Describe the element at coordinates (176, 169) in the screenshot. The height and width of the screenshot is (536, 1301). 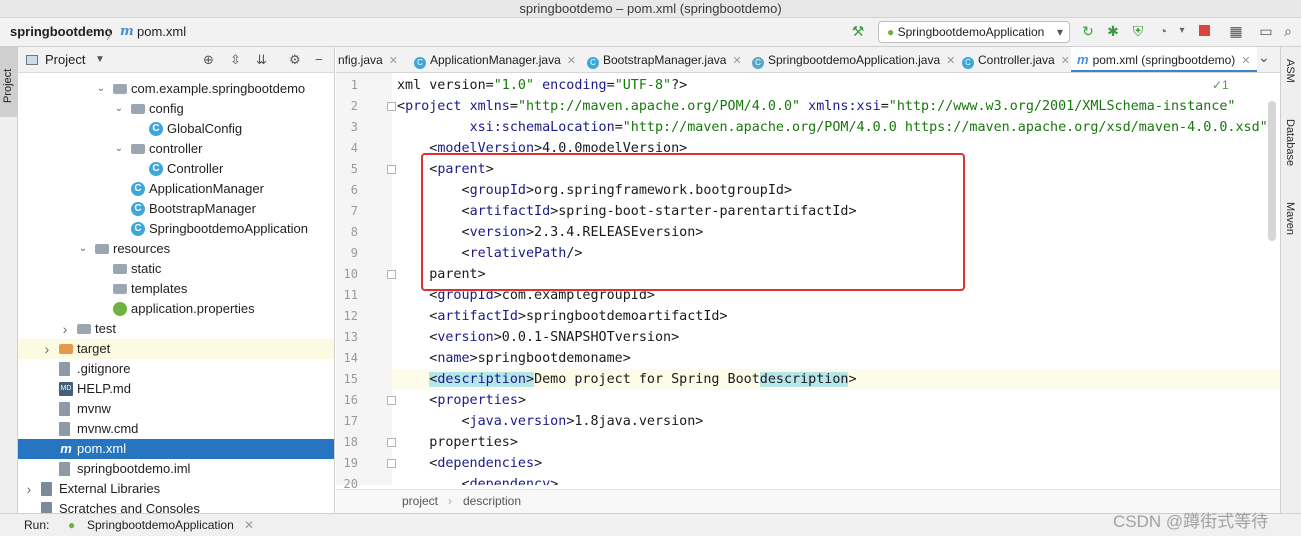
I see `tree-item: C Controller` at that location.